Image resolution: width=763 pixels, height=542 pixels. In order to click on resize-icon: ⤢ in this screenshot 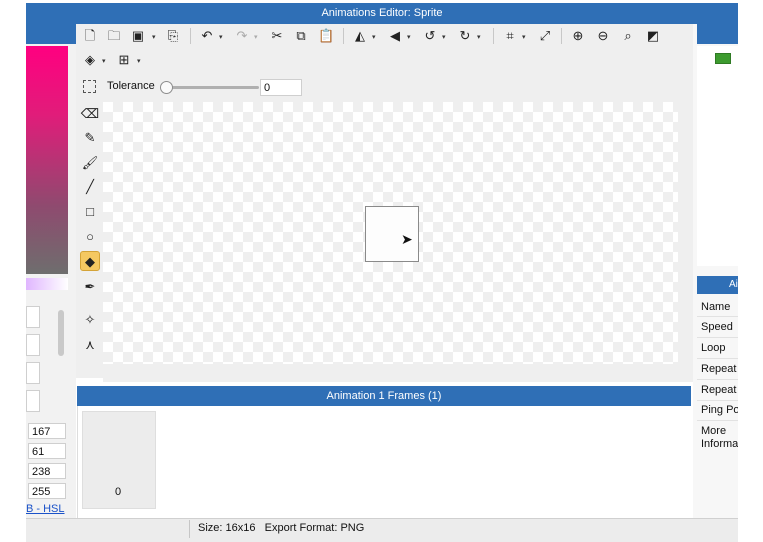, I will do `click(545, 36)`.